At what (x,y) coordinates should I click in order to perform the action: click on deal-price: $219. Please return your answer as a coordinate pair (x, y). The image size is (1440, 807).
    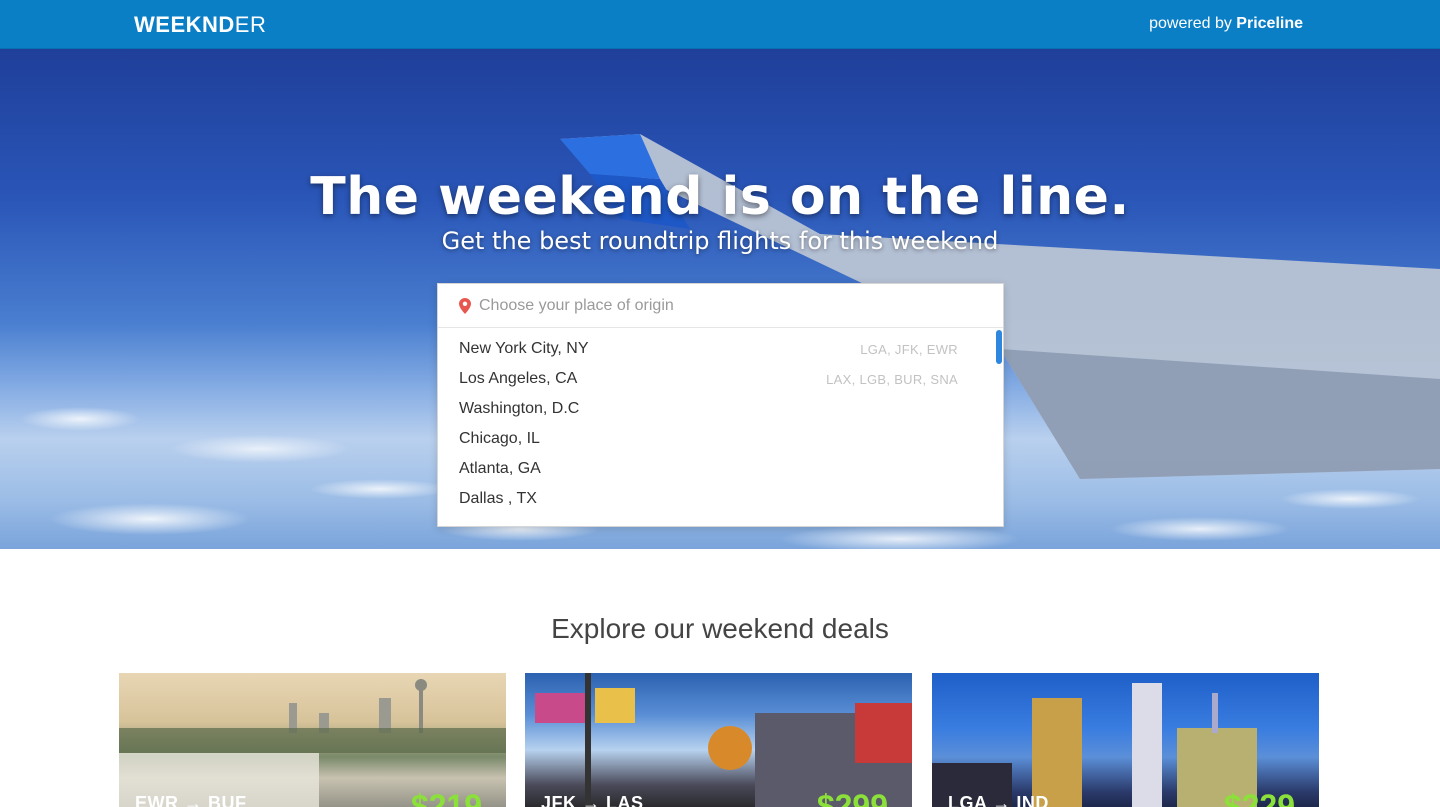
    Looking at the image, I should click on (446, 797).